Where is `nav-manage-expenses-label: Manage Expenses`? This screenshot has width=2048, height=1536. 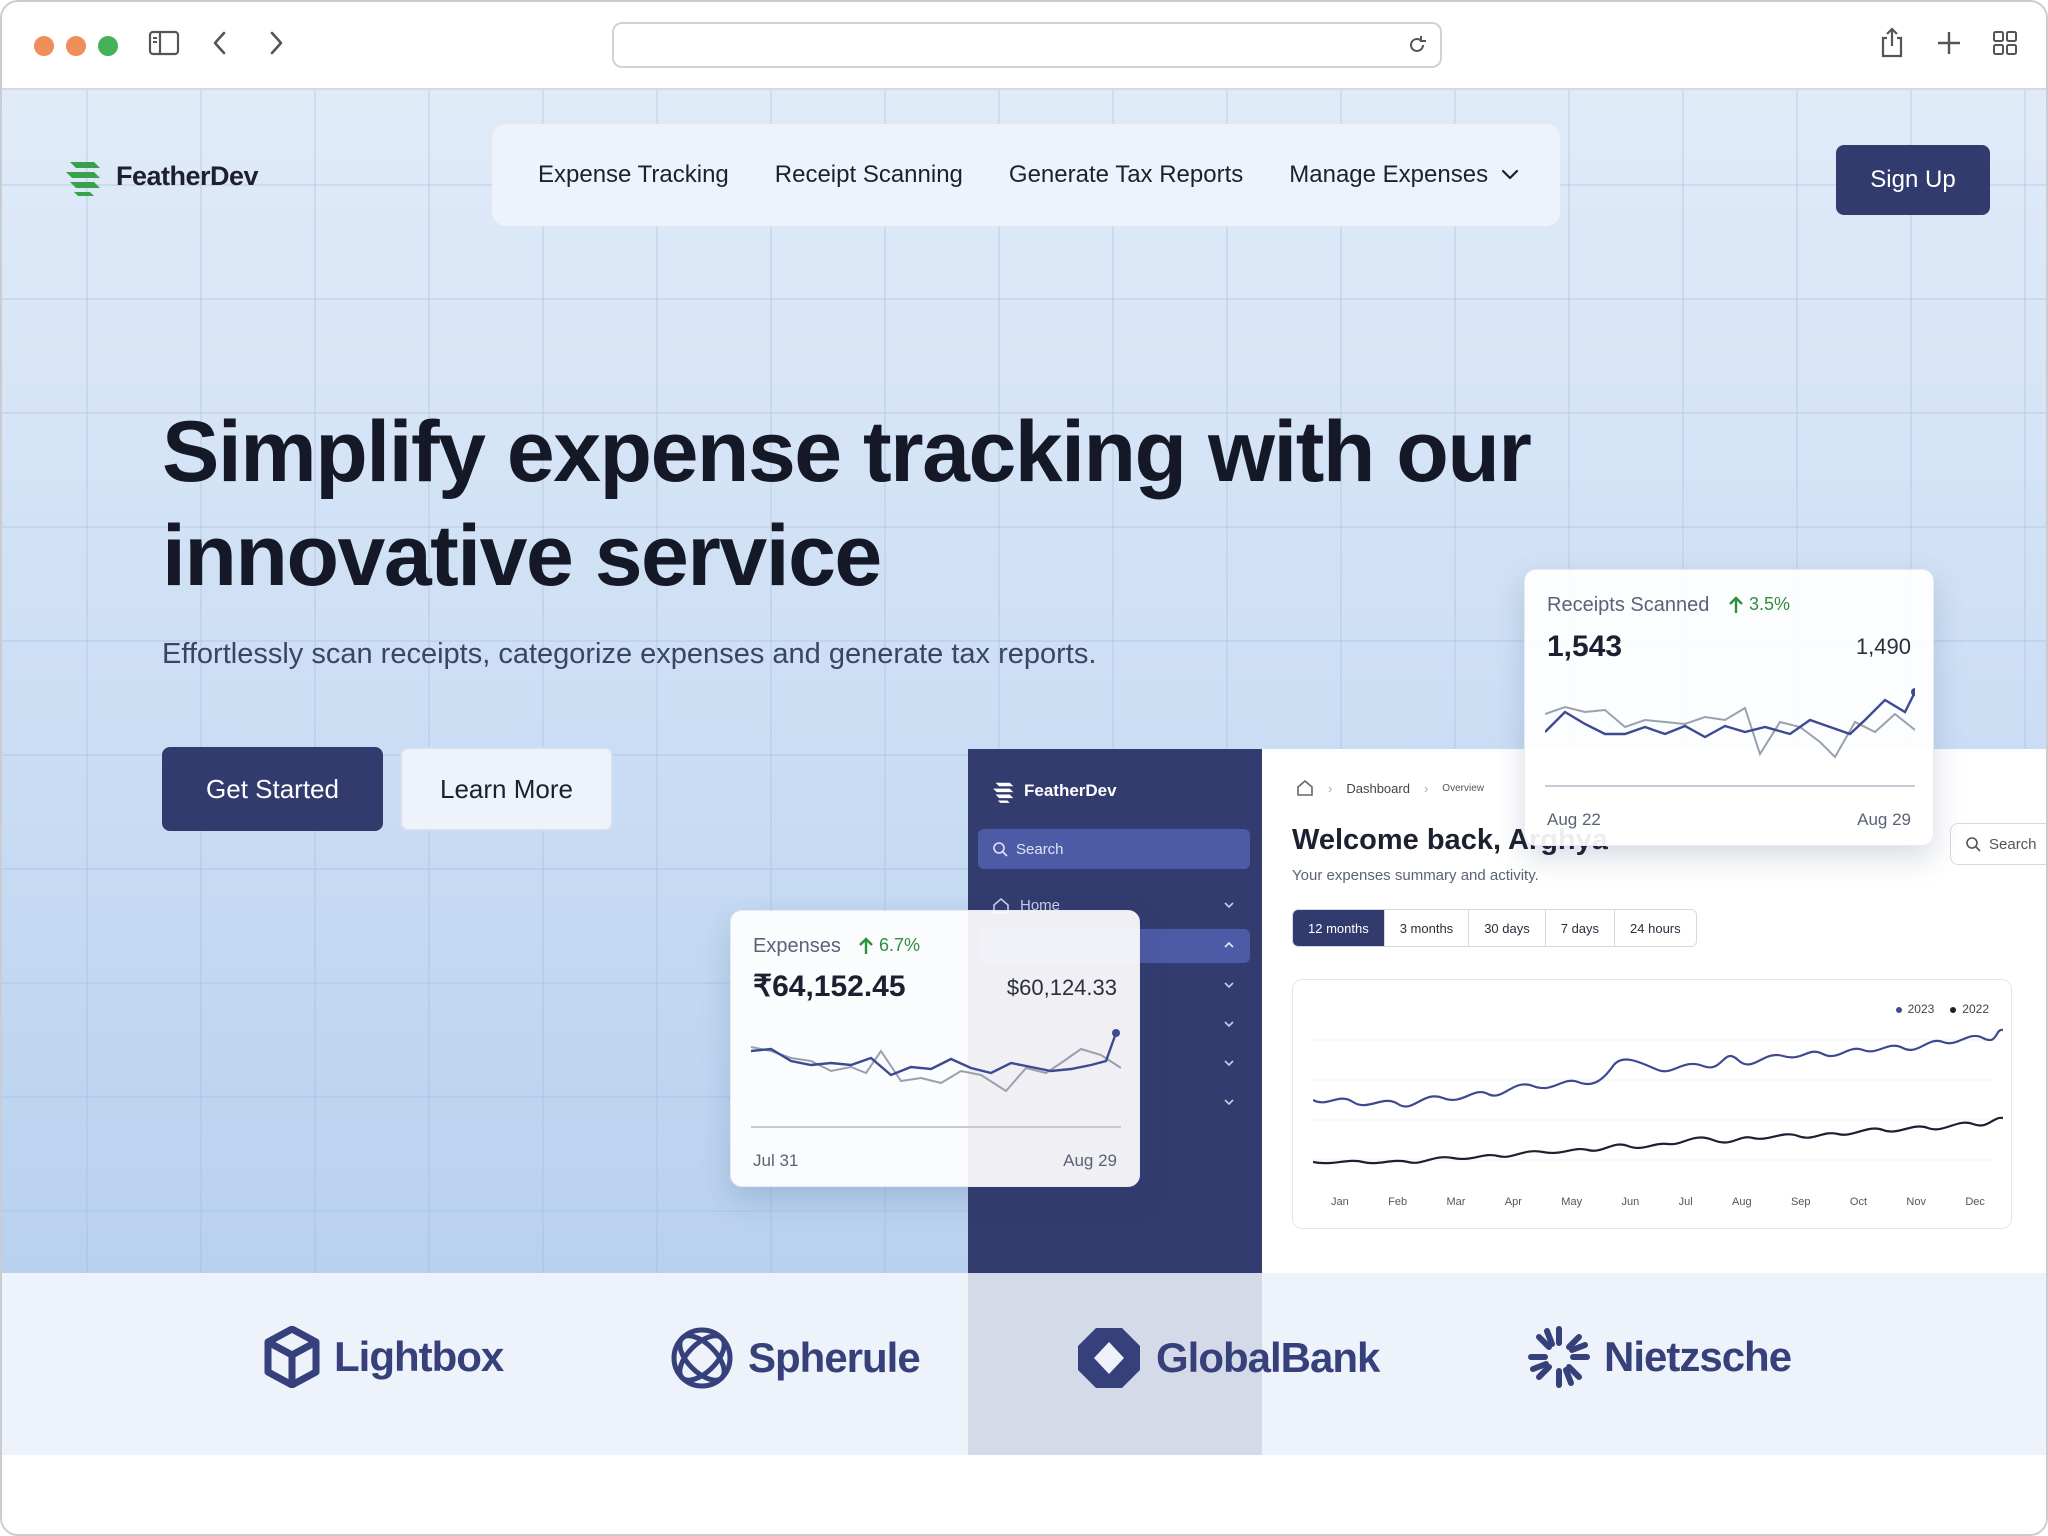
nav-manage-expenses-label: Manage Expenses is located at coordinates (1389, 174).